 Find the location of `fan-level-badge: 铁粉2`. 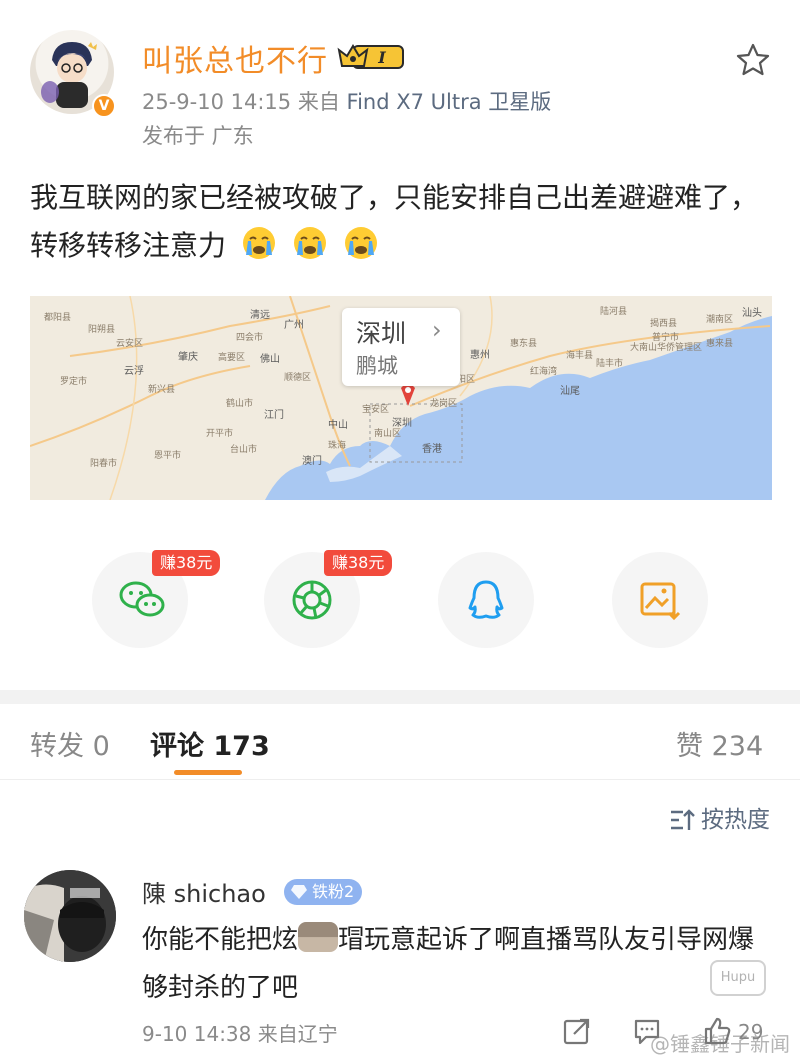

fan-level-badge: 铁粉2 is located at coordinates (323, 892).